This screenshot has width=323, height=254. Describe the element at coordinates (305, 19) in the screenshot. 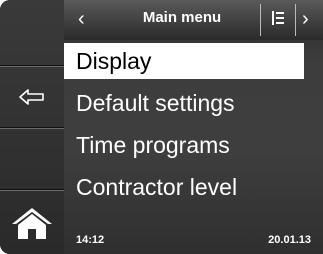

I see `header-forward-button: ›` at that location.